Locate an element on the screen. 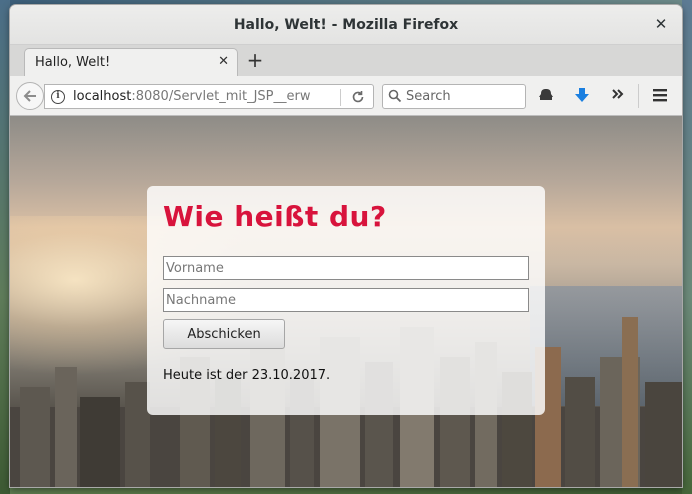 The height and width of the screenshot is (494, 692). reload-icon is located at coordinates (358, 98).